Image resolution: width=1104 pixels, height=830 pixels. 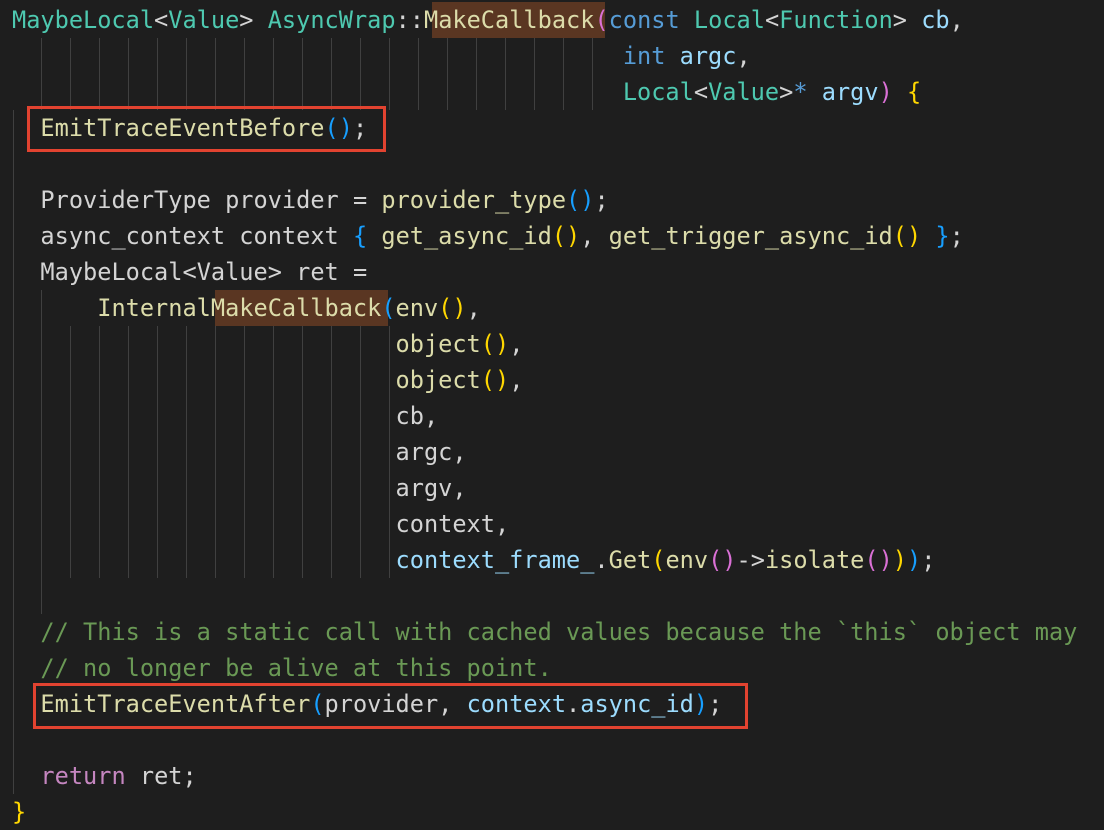 What do you see at coordinates (409, 20) in the screenshot?
I see `code-token: ::` at bounding box center [409, 20].